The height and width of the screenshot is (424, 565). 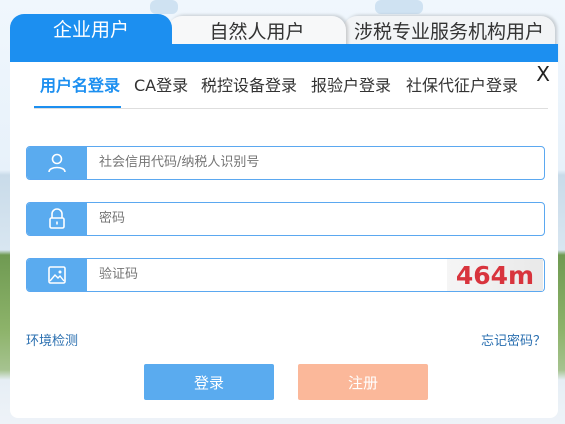 I want to click on tab-ca-login: CA登录, so click(x=161, y=86).